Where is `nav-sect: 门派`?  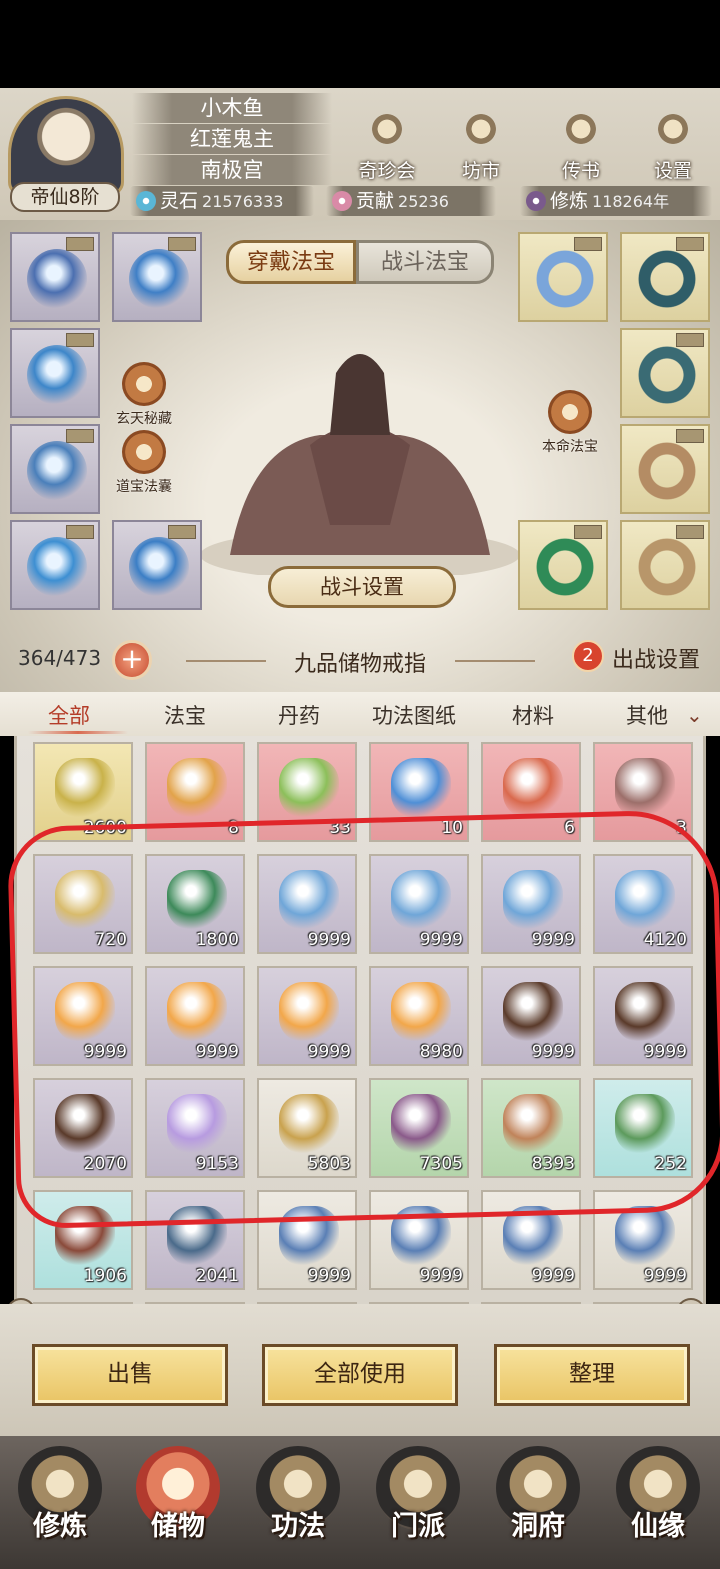 nav-sect: 门派 is located at coordinates (418, 1504).